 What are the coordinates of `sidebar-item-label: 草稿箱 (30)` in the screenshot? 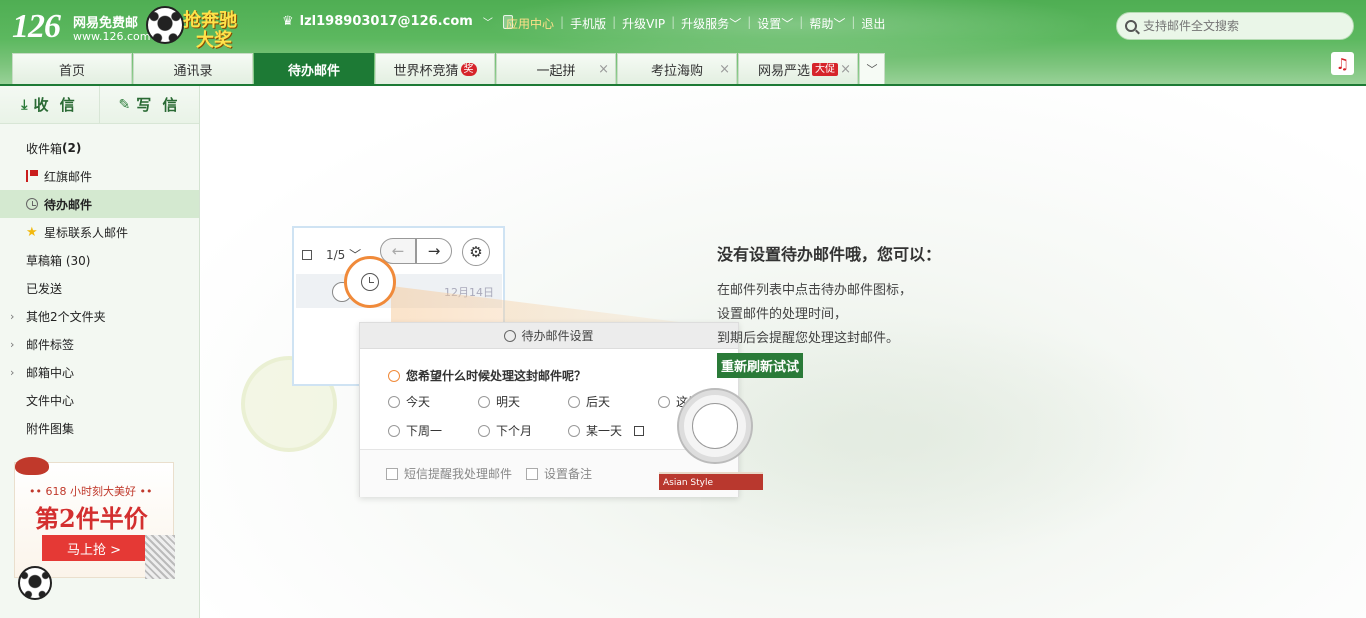 It's located at (58, 260).